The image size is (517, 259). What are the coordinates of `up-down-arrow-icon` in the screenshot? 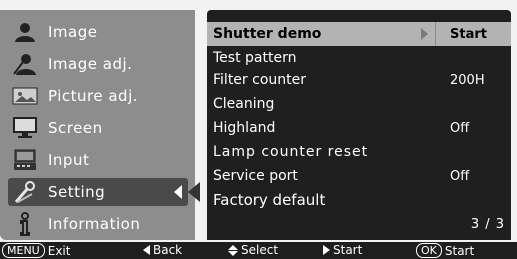 It's located at (233, 250).